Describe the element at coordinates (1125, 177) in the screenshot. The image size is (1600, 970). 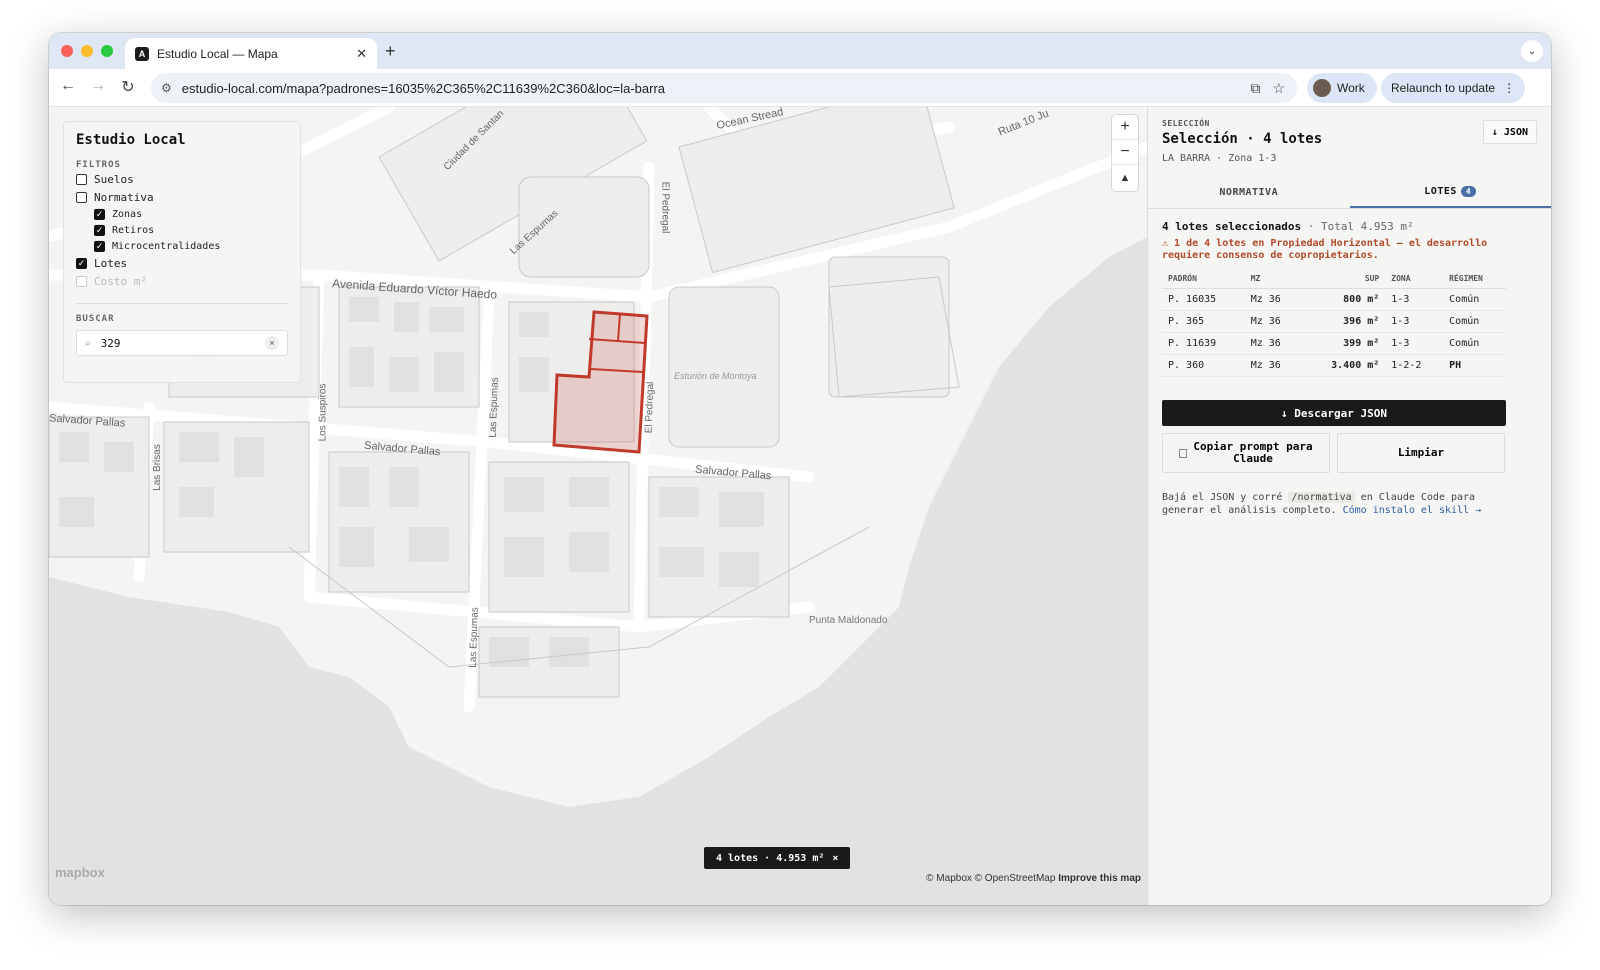
I see `compass-button: ▲` at that location.